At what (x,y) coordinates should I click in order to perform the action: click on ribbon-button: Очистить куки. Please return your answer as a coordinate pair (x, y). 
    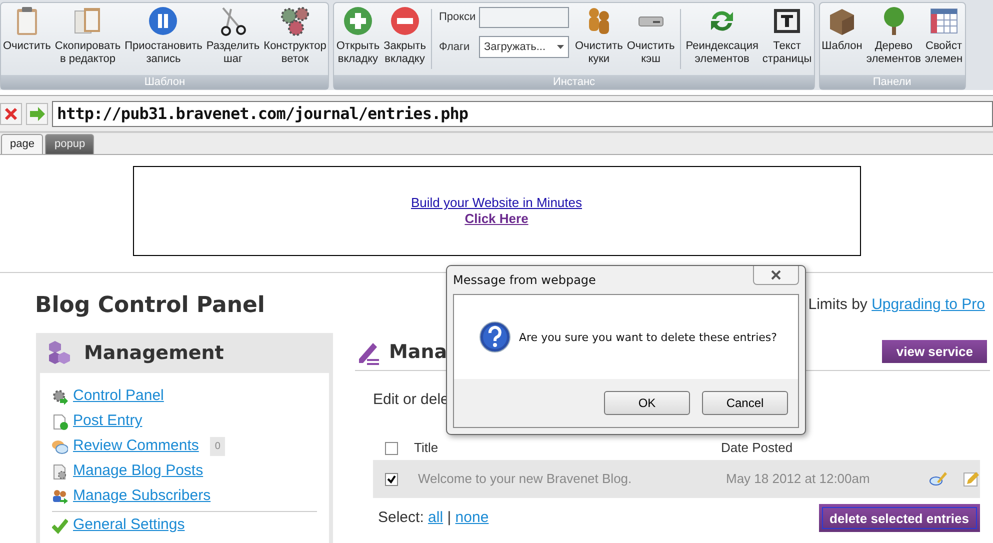
    Looking at the image, I should click on (598, 35).